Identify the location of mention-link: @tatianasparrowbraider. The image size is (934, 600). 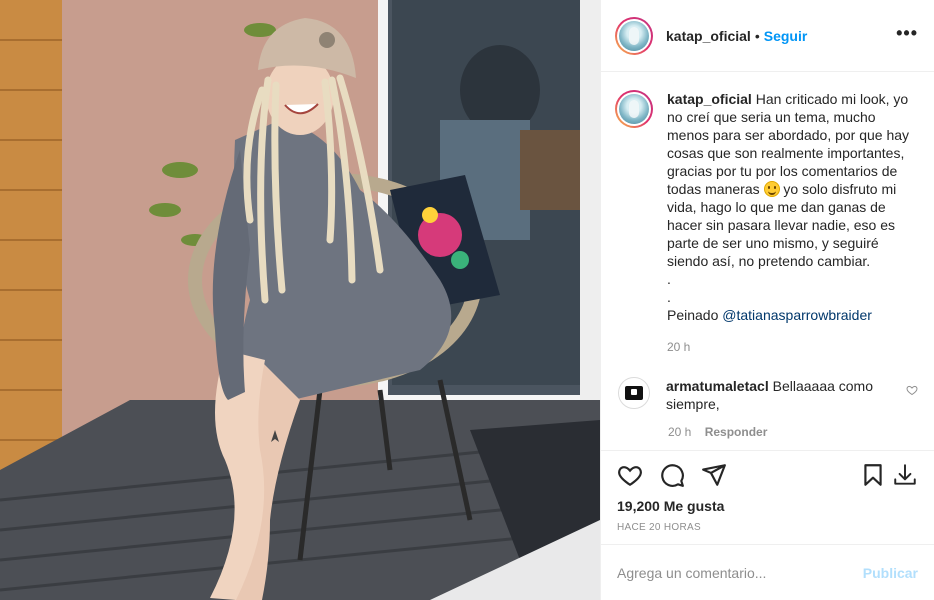
(797, 315).